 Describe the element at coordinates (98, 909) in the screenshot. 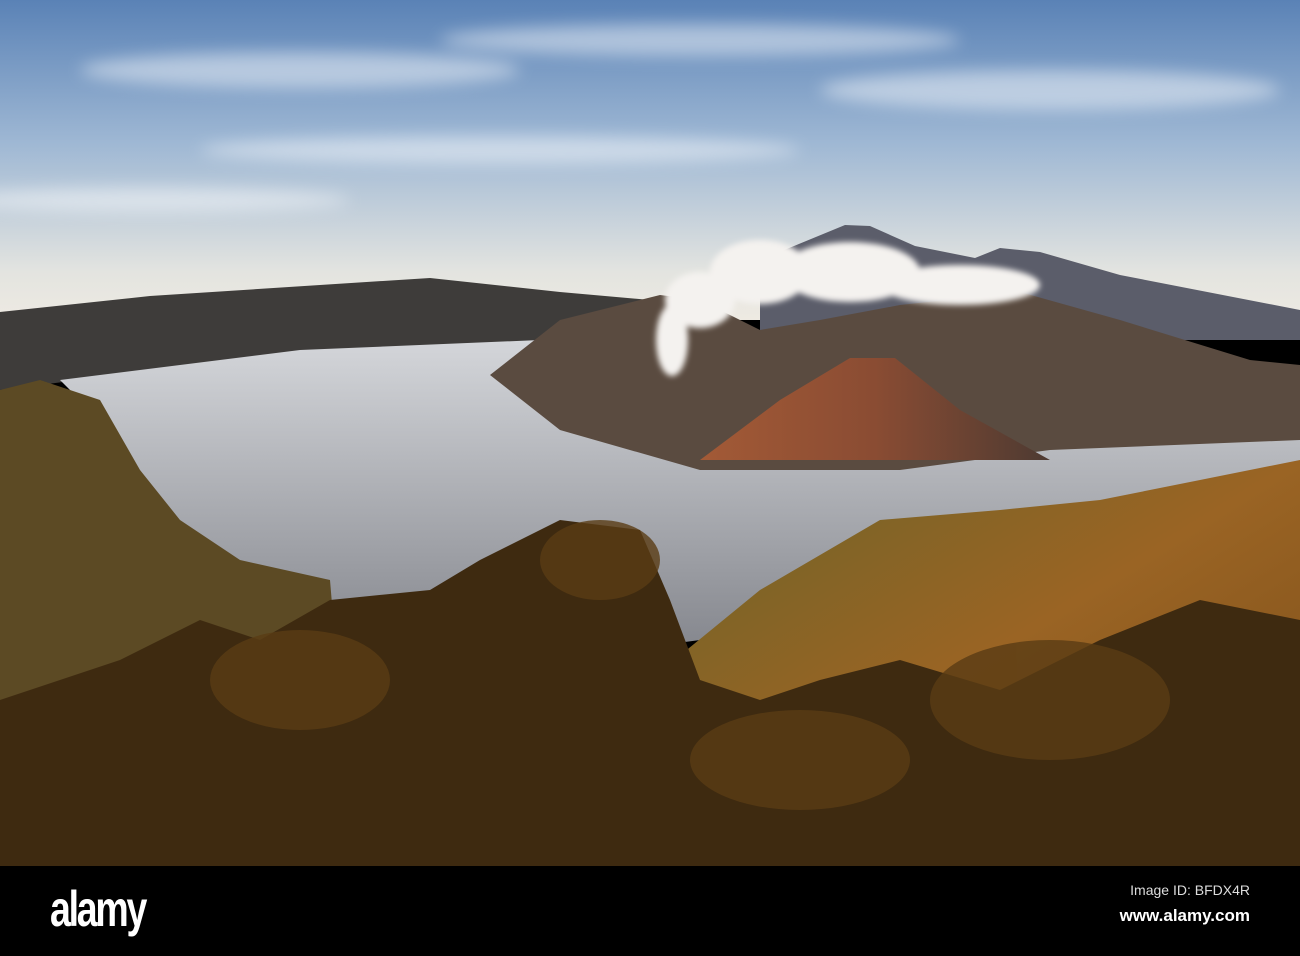

I see `alamy-logo: alamy` at that location.